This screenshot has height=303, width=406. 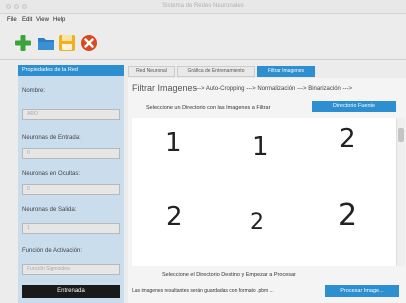 What do you see at coordinates (71, 228) in the screenshot?
I see `salida-field: 1` at bounding box center [71, 228].